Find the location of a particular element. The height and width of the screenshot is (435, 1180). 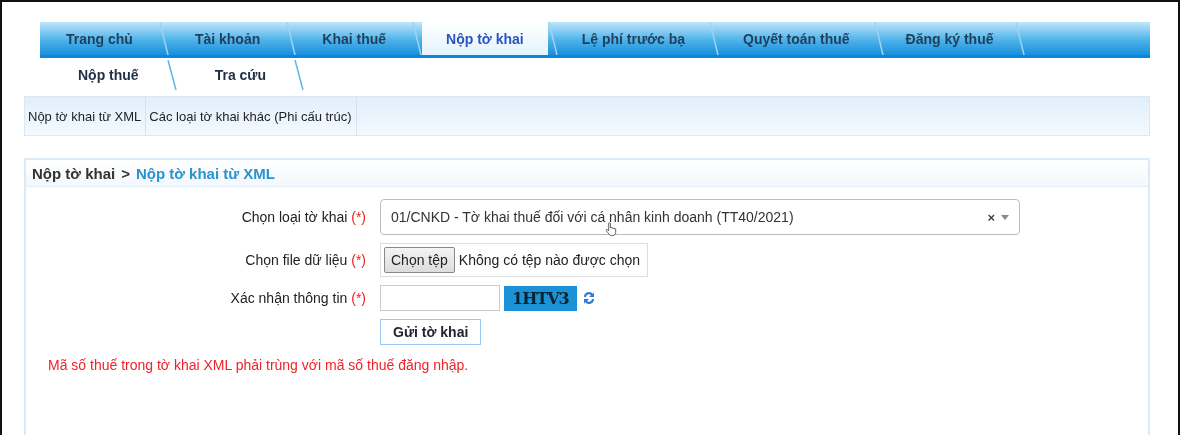

form-type-select: 01/CNKD - Tờ khai thuế đối với cá nhân kinh doanh (TT40/2021) × is located at coordinates (700, 217).